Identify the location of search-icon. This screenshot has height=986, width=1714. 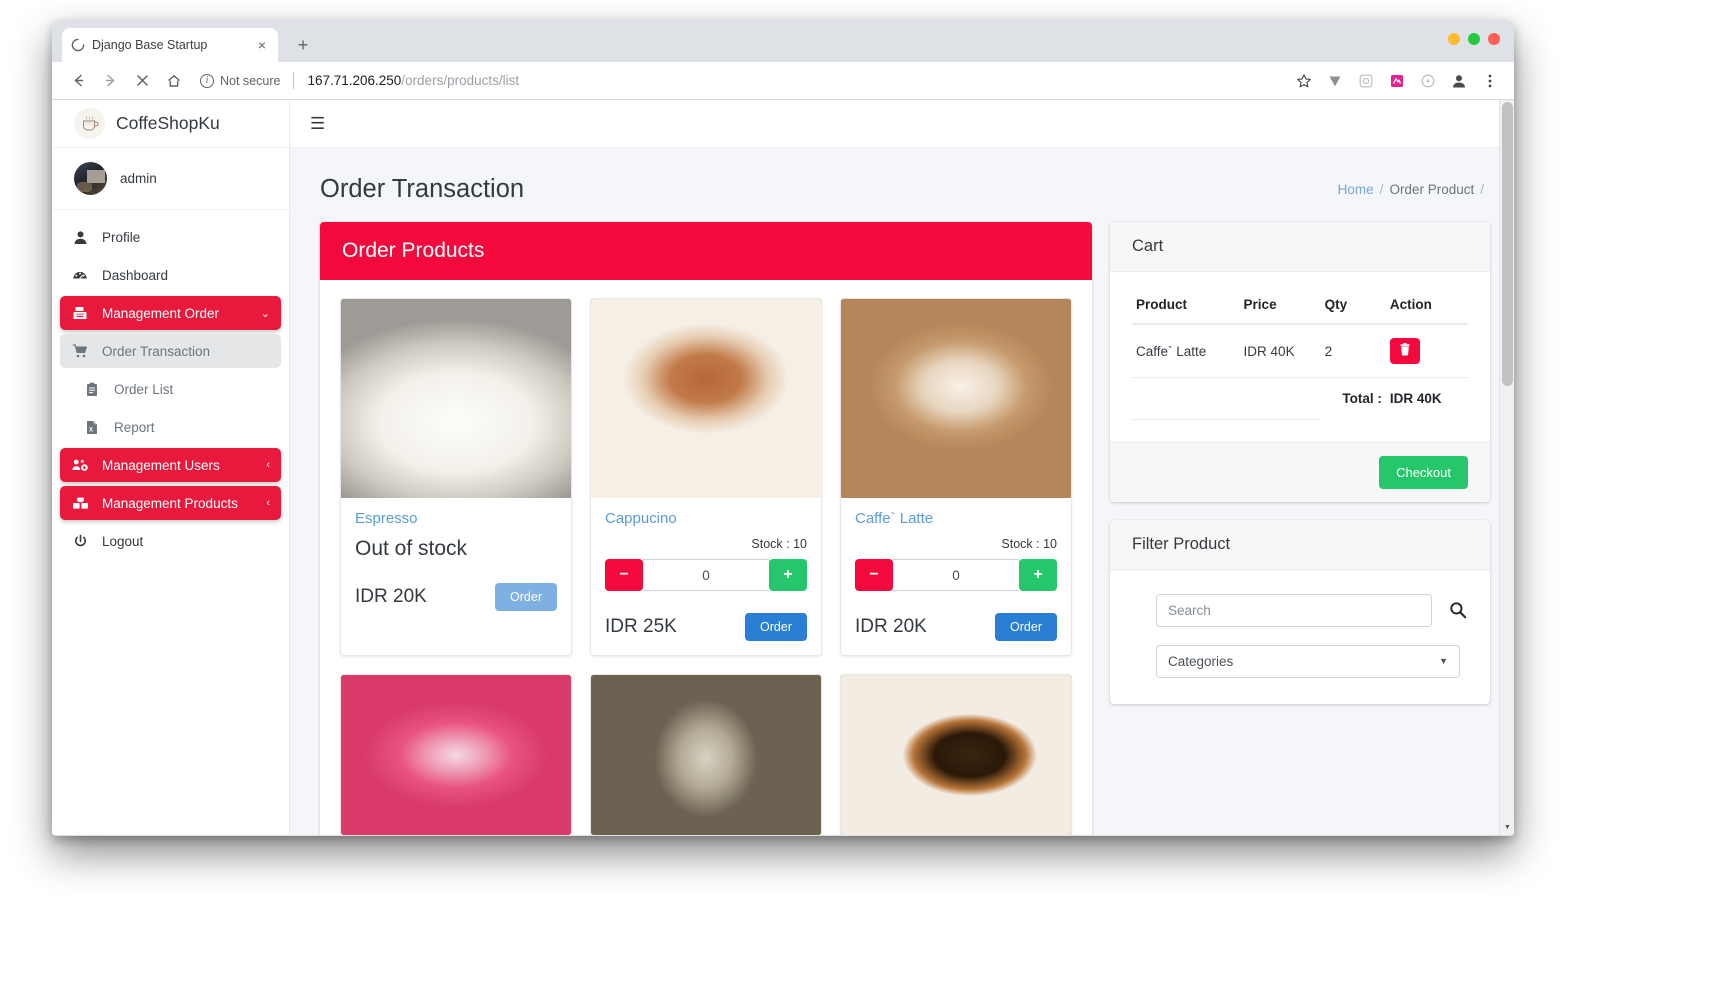
(1458, 610).